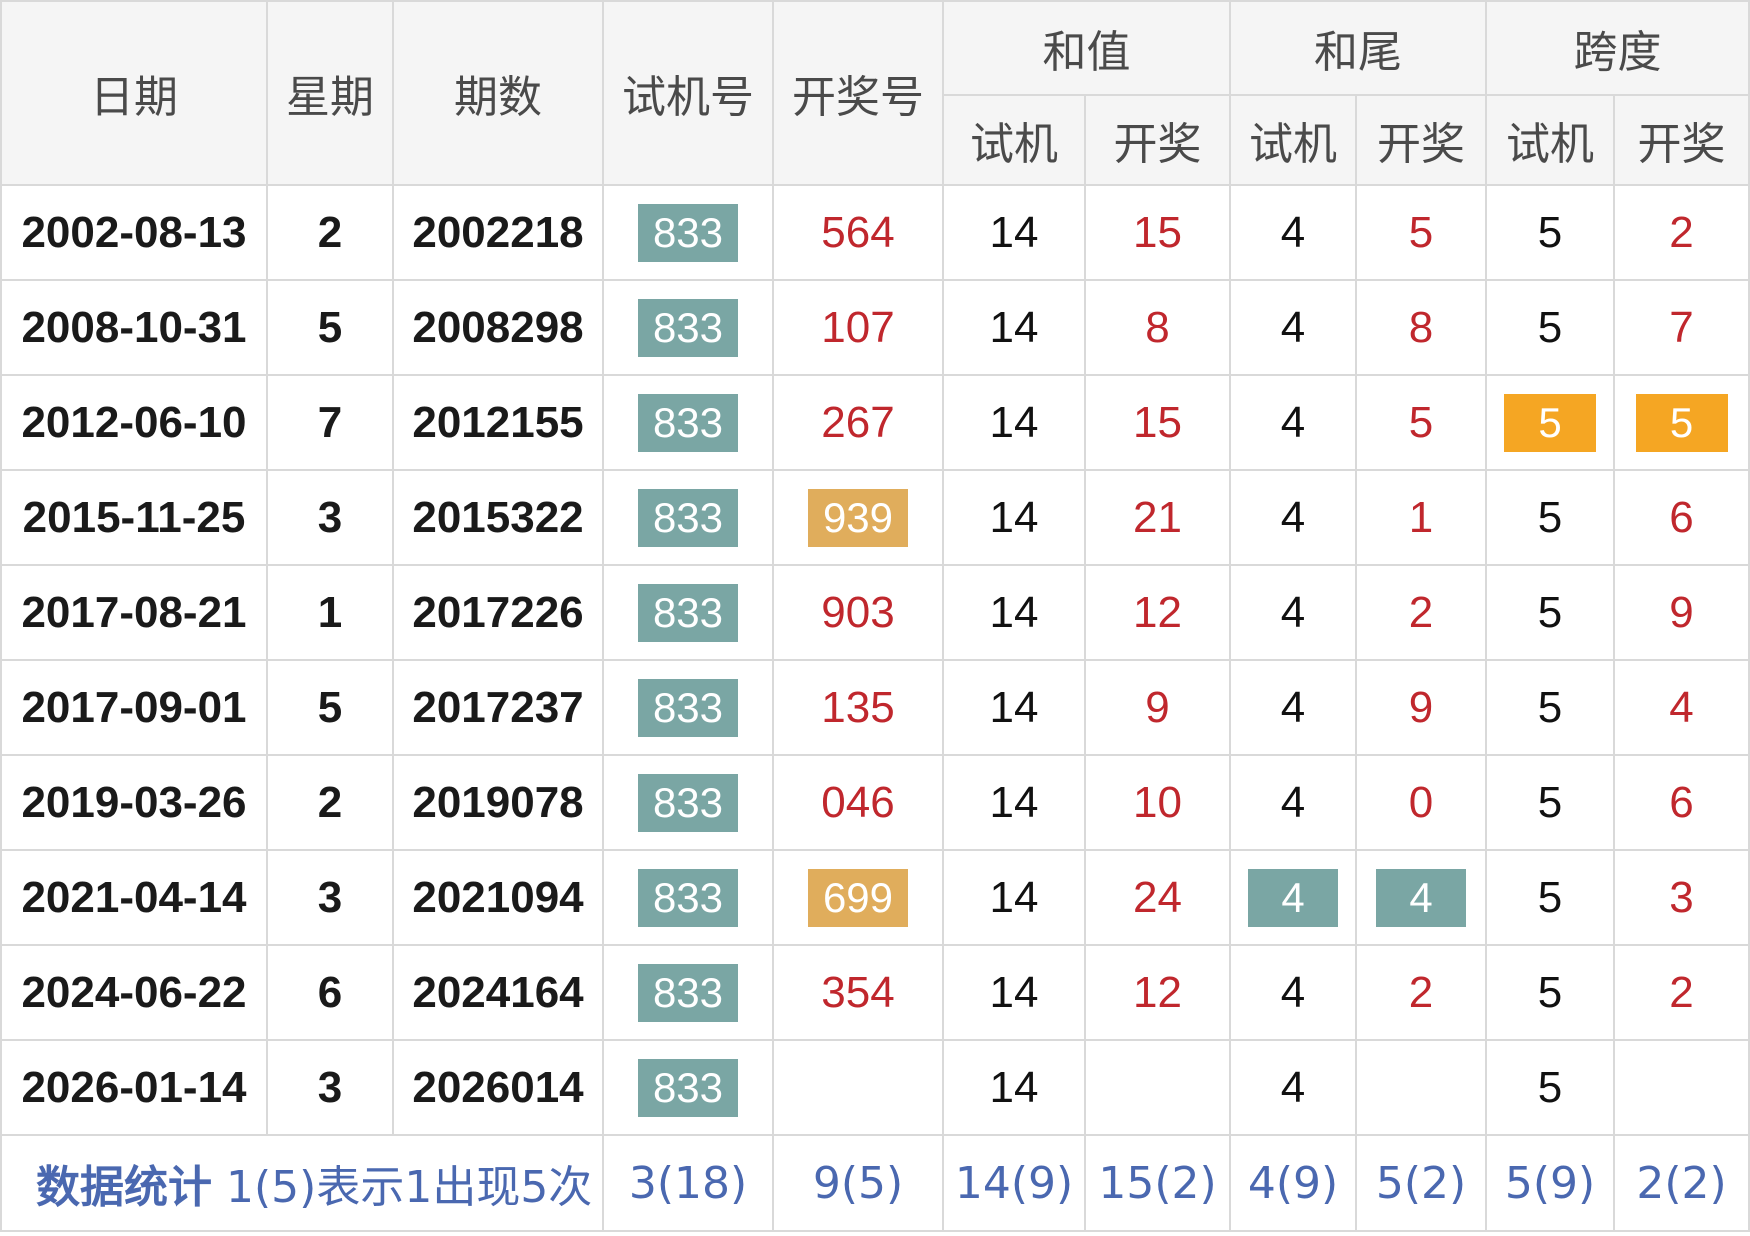 This screenshot has width=1750, height=1236. Describe the element at coordinates (858, 992) in the screenshot. I see `cell-draw-number: 354` at that location.